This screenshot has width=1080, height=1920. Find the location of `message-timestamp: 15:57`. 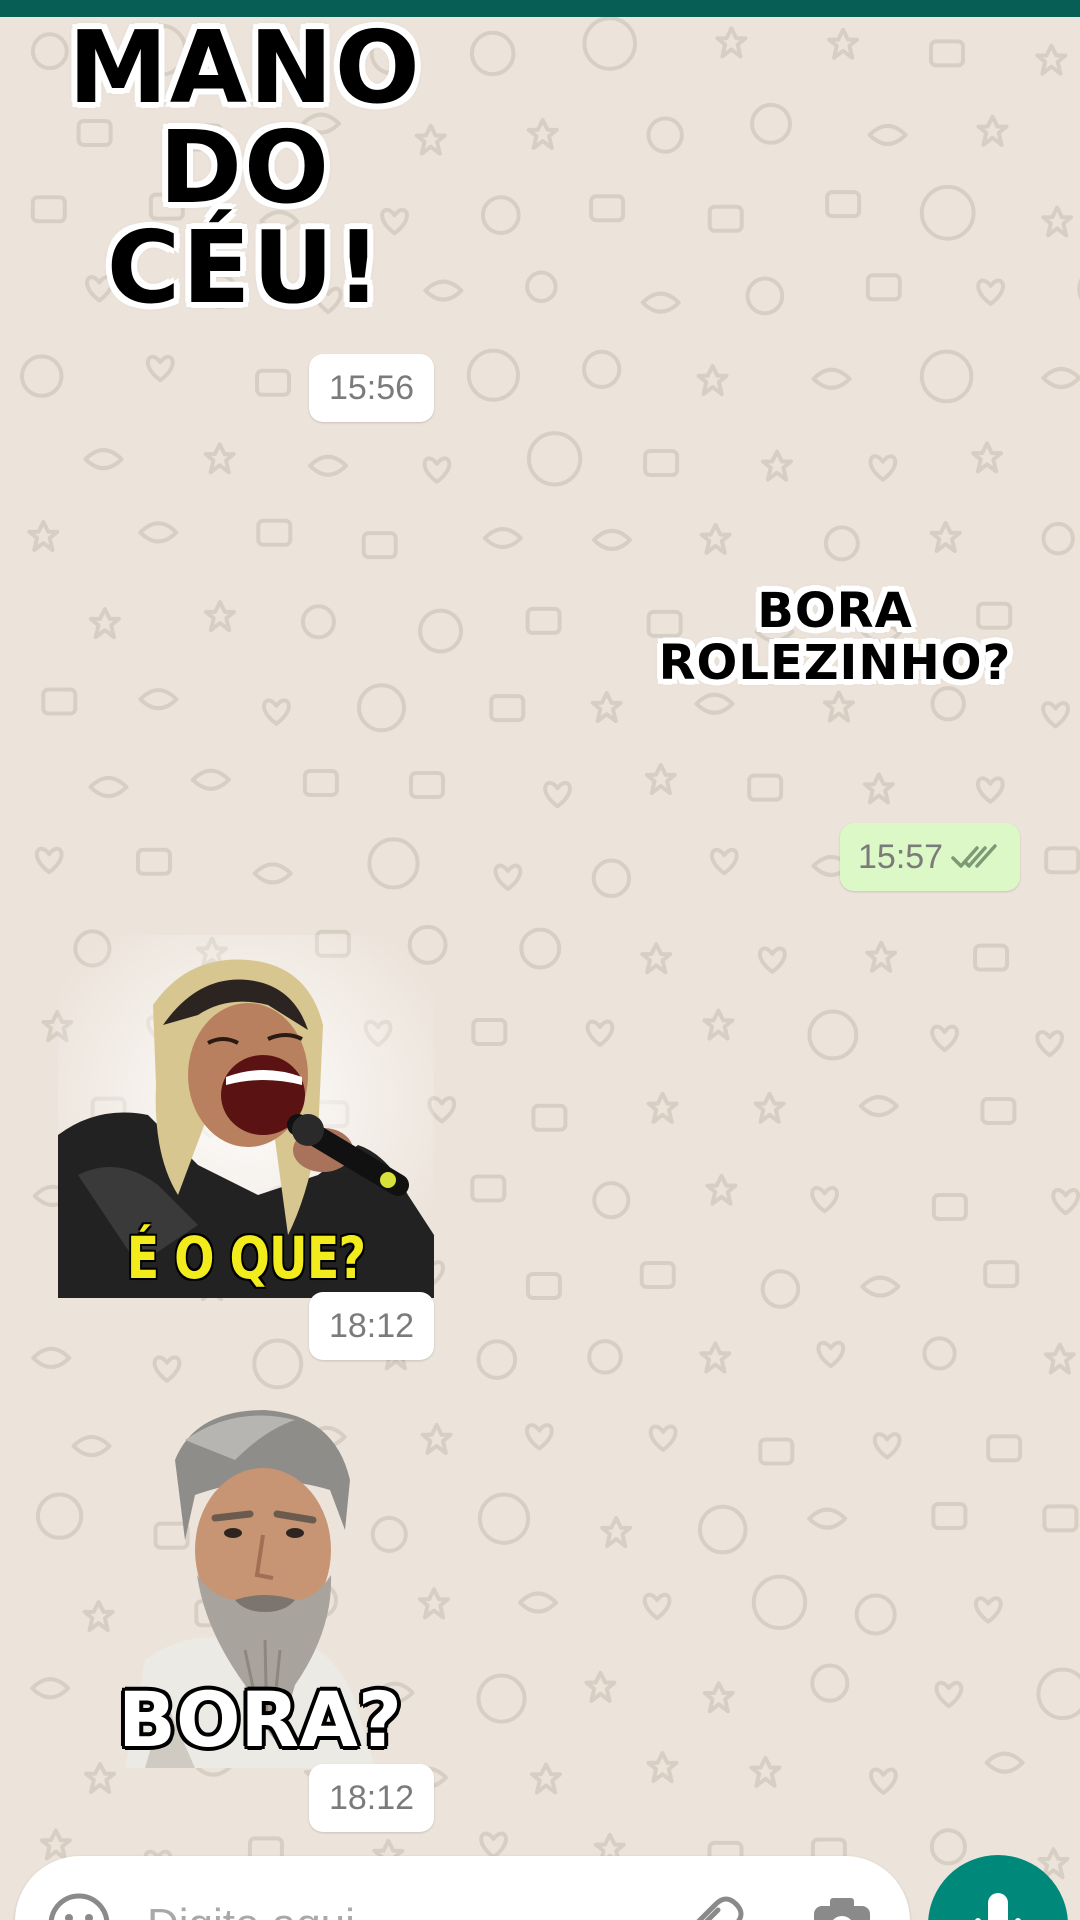

message-timestamp: 15:57 is located at coordinates (901, 857).